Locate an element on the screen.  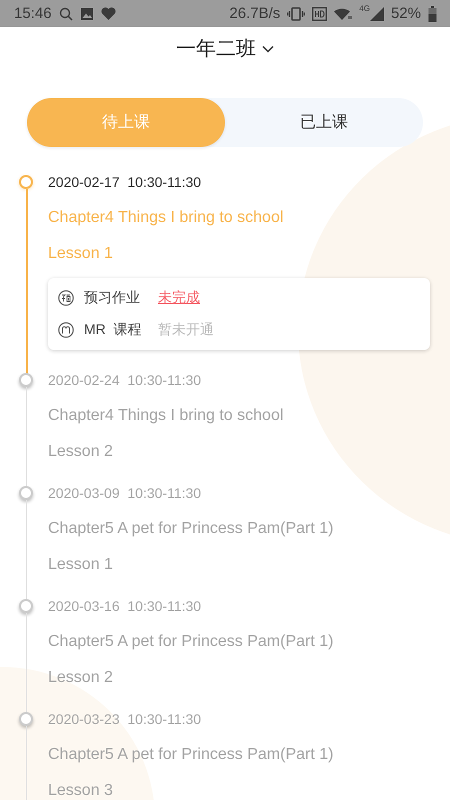
lesson-datetime: 2020-03-09 10:30-11:30 is located at coordinates (125, 493).